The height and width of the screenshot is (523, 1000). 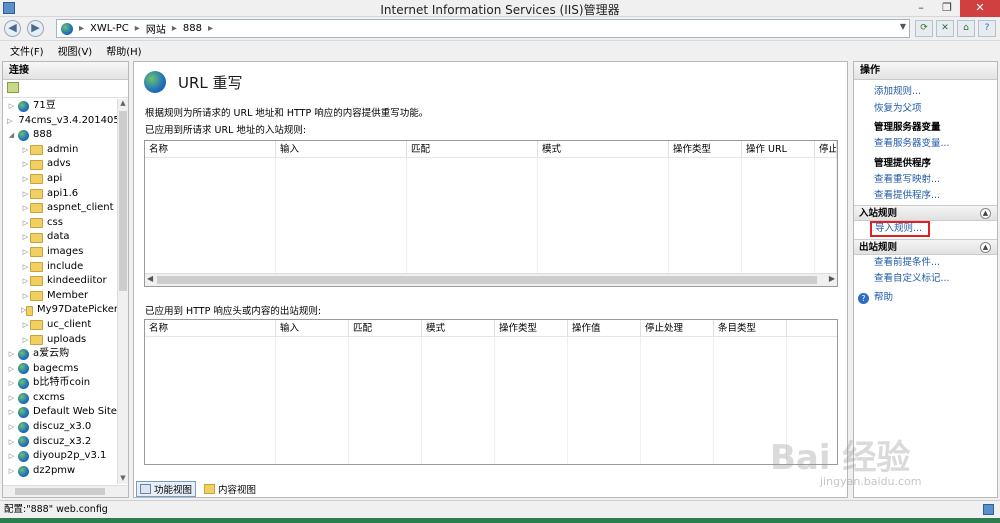 What do you see at coordinates (925, 298) in the screenshot?
I see `help-link: ? 帮助` at bounding box center [925, 298].